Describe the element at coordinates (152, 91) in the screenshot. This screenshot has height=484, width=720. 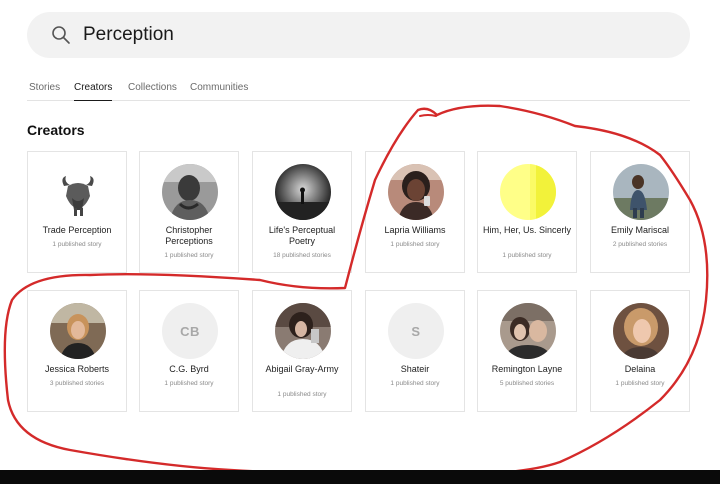
I see `tab-collections: Collections` at that location.